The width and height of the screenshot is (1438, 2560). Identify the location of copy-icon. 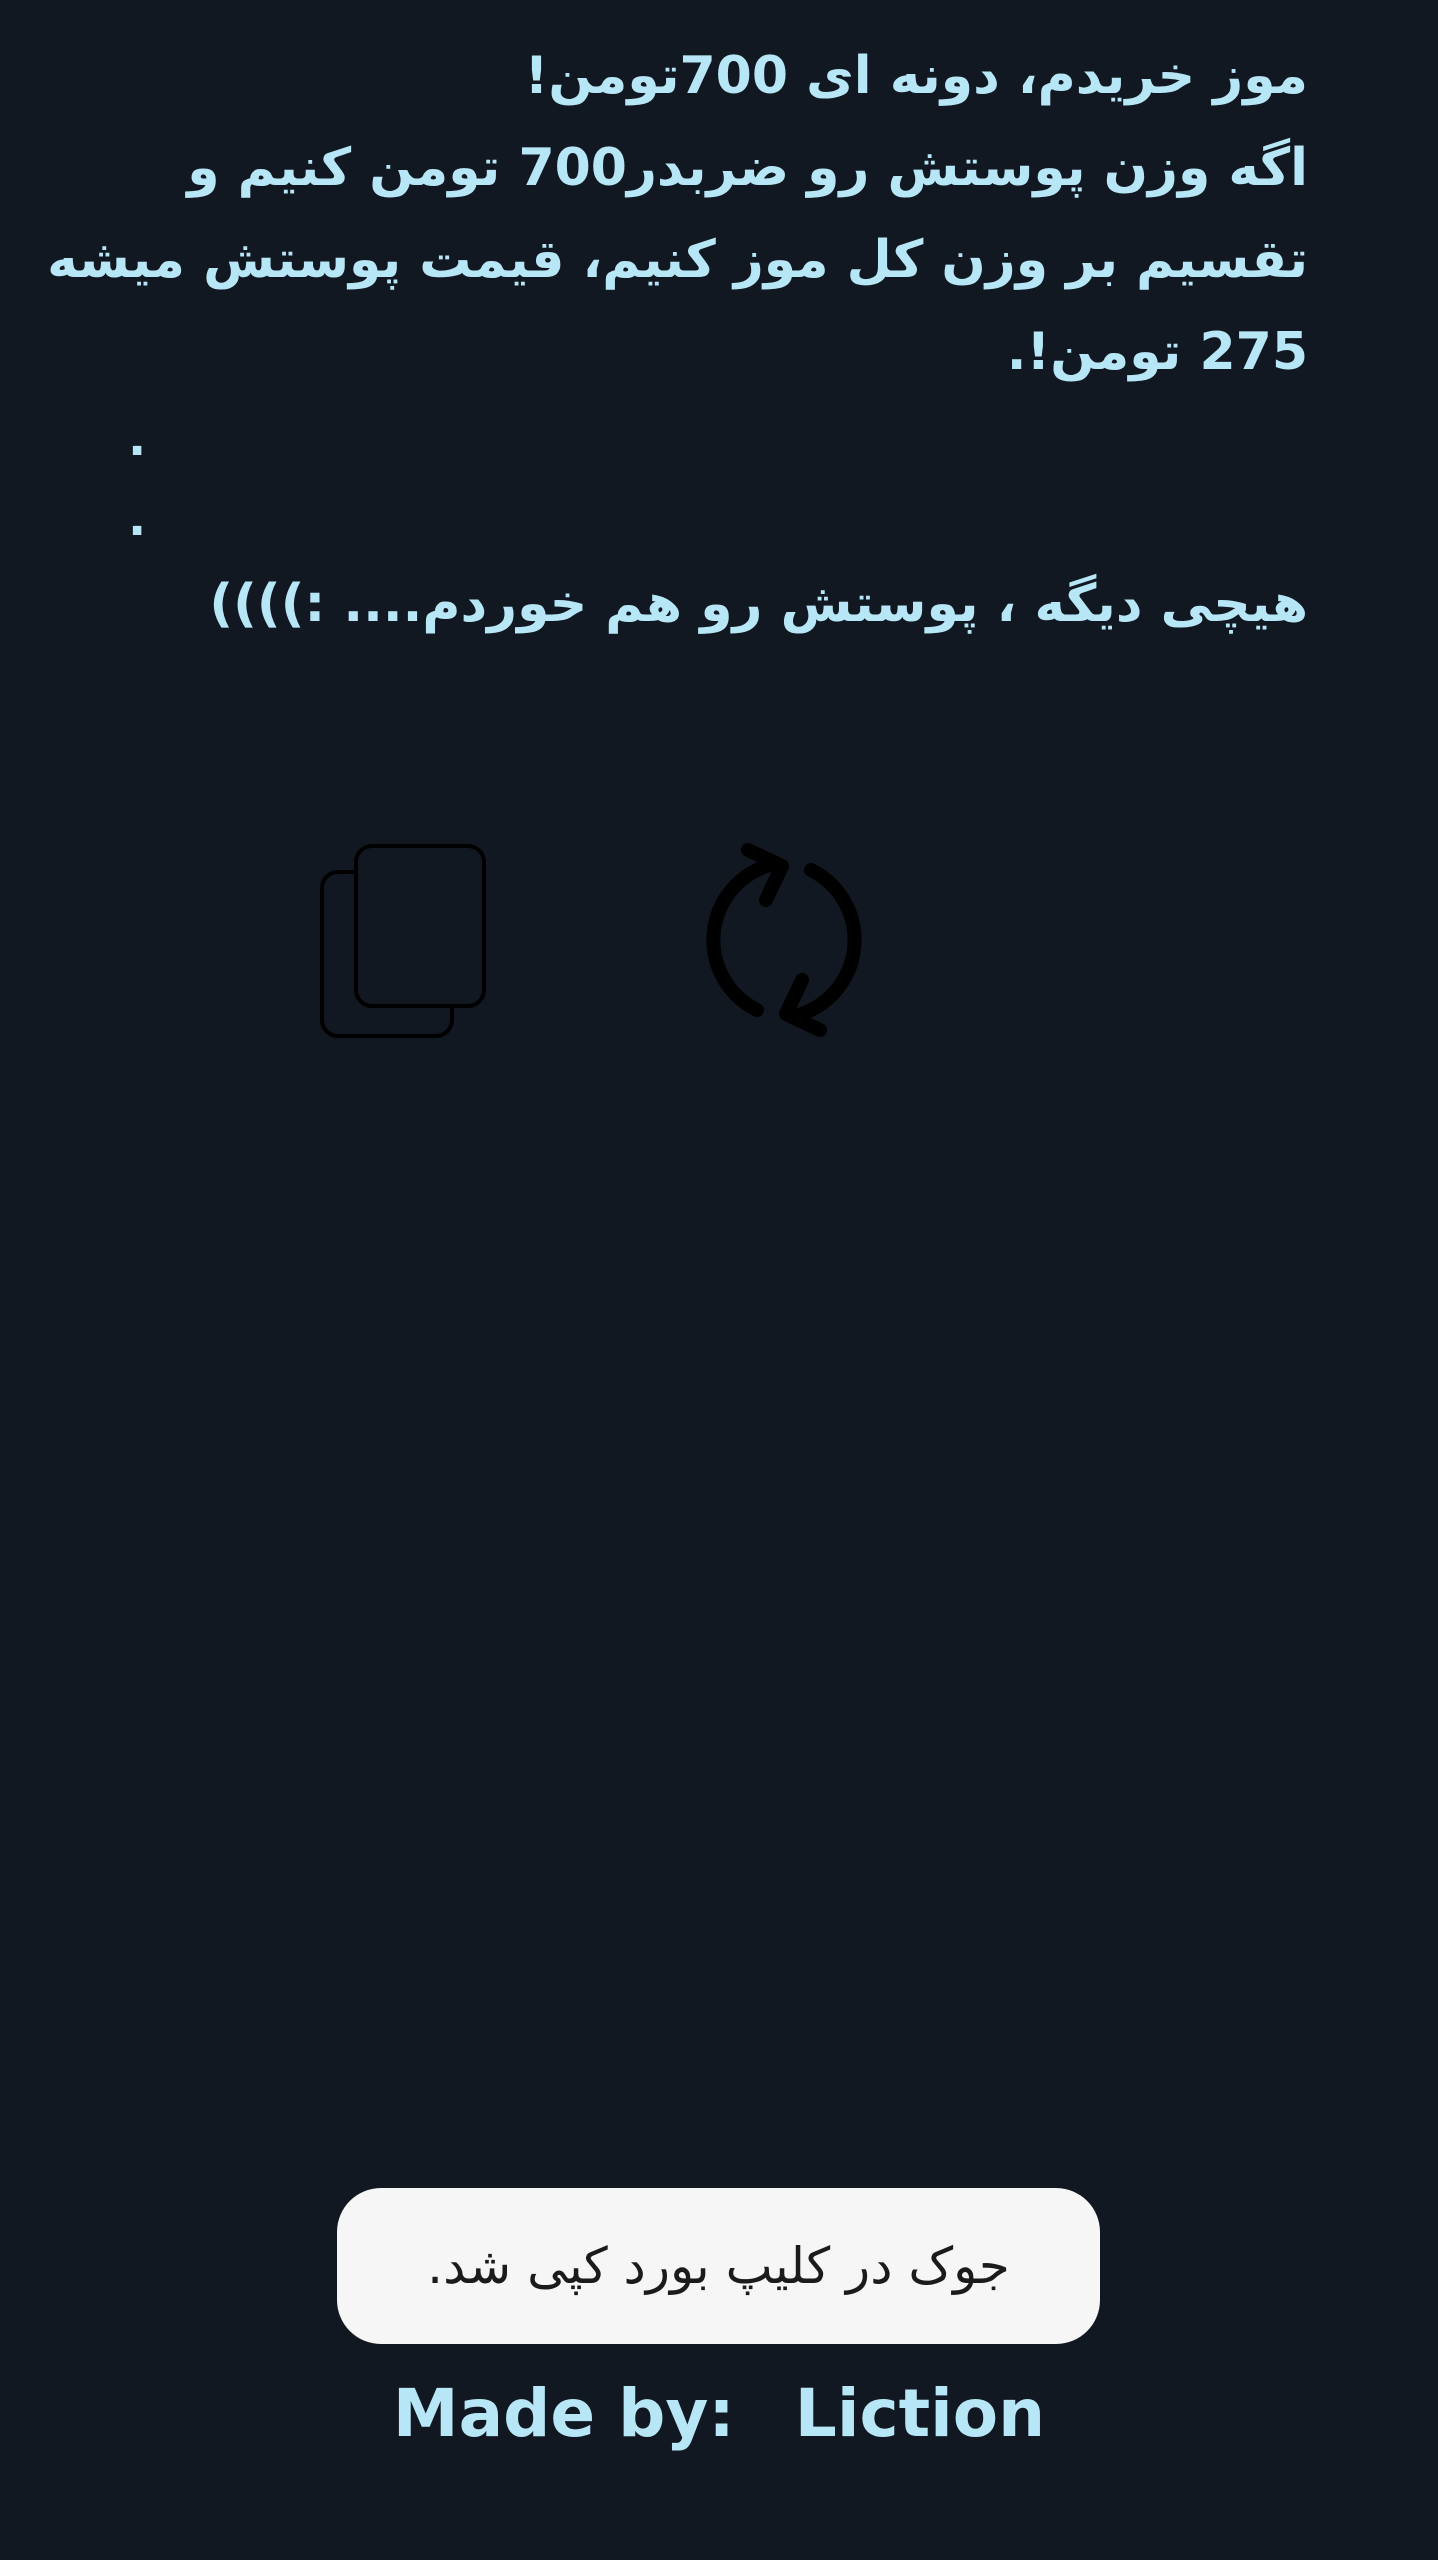
(403, 941).